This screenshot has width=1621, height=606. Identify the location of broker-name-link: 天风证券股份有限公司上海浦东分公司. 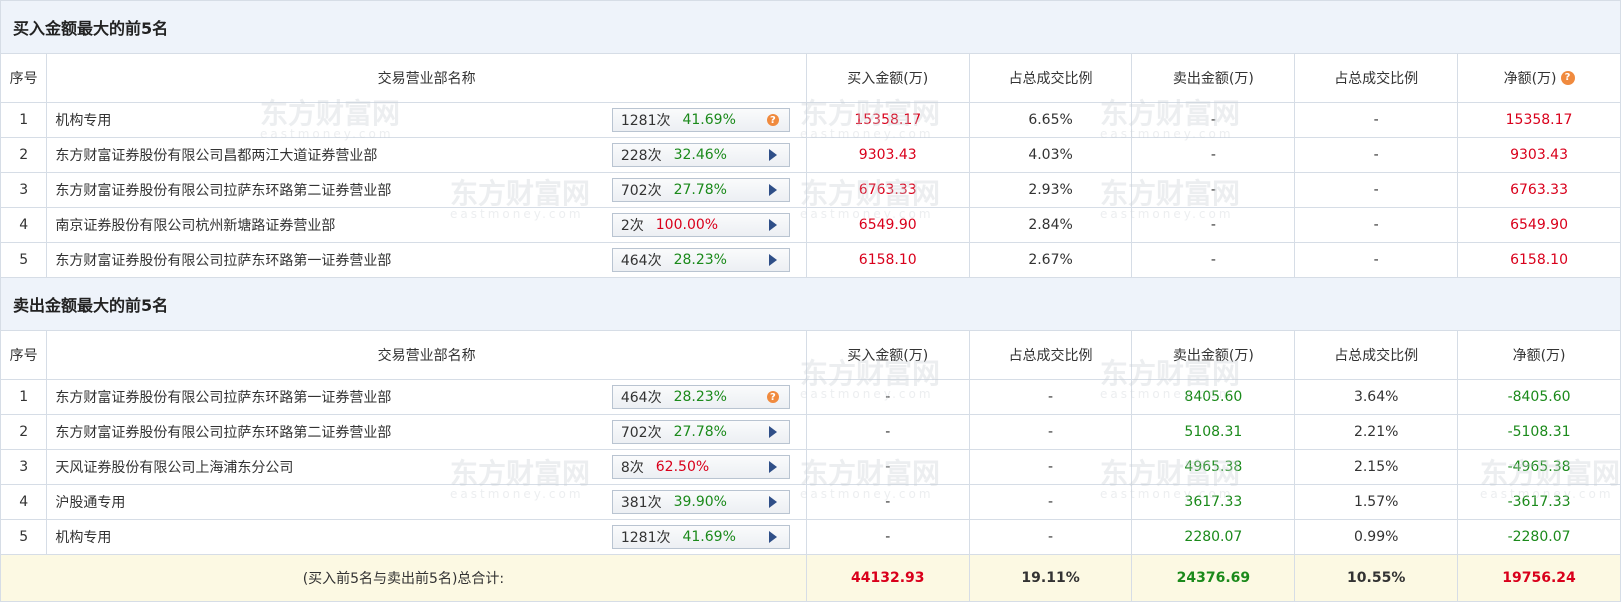
(174, 467).